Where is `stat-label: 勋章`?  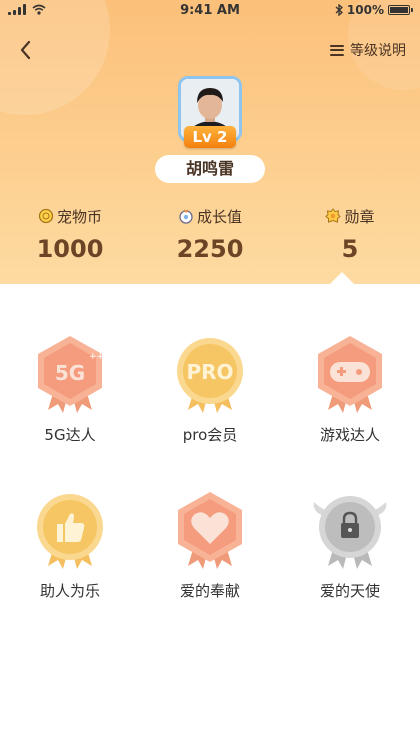 stat-label: 勋章 is located at coordinates (359, 216).